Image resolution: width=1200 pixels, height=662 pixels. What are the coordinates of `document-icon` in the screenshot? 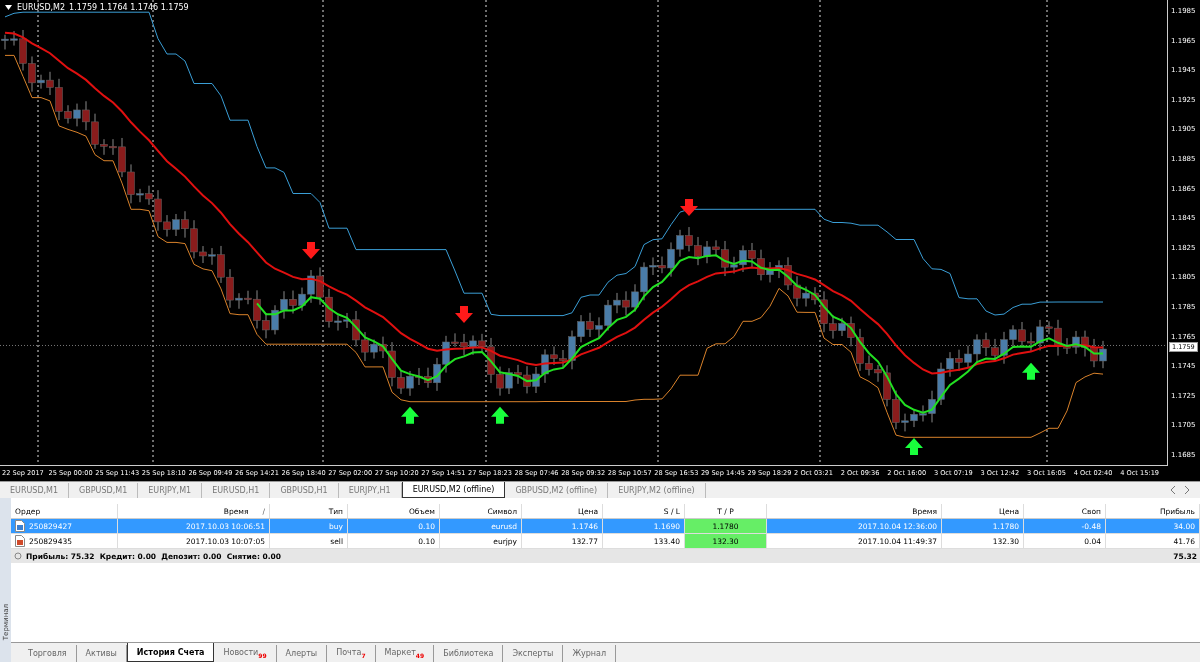 It's located at (20, 541).